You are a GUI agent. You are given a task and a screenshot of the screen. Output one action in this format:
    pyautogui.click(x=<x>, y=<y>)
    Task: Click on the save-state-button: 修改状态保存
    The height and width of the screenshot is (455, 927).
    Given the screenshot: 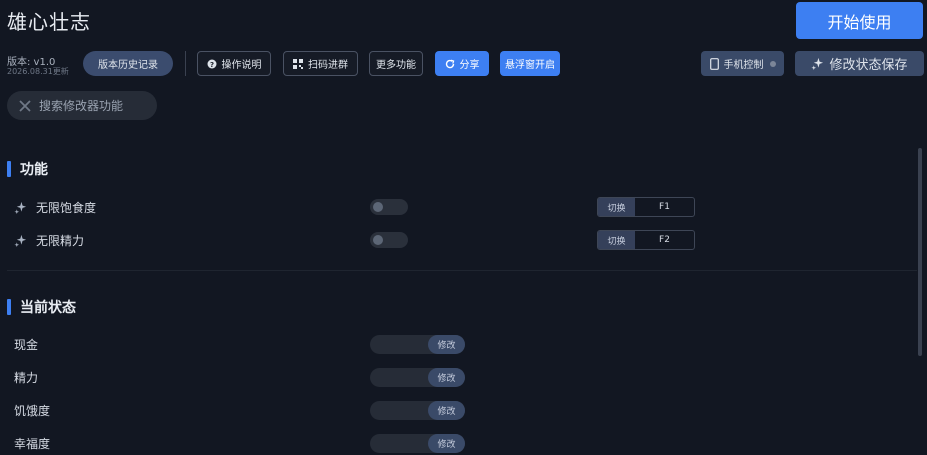 What is the action you would take?
    pyautogui.click(x=859, y=63)
    